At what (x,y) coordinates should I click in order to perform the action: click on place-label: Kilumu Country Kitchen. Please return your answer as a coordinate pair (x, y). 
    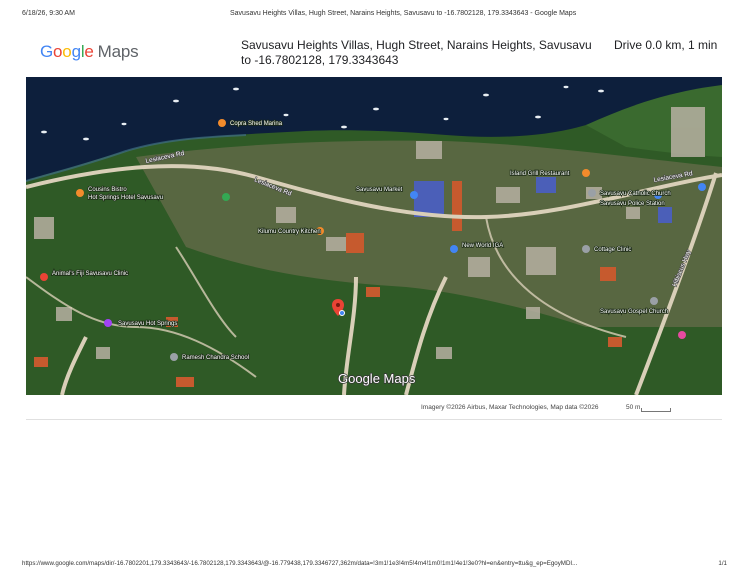
    Looking at the image, I should click on (289, 232).